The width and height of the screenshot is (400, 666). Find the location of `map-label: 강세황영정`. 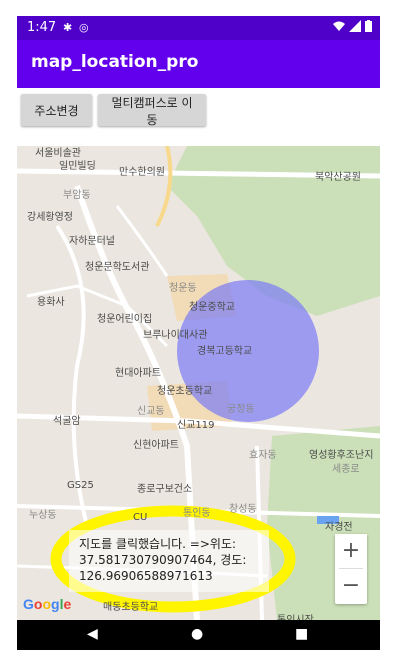

map-label: 강세황영정 is located at coordinates (50, 217).